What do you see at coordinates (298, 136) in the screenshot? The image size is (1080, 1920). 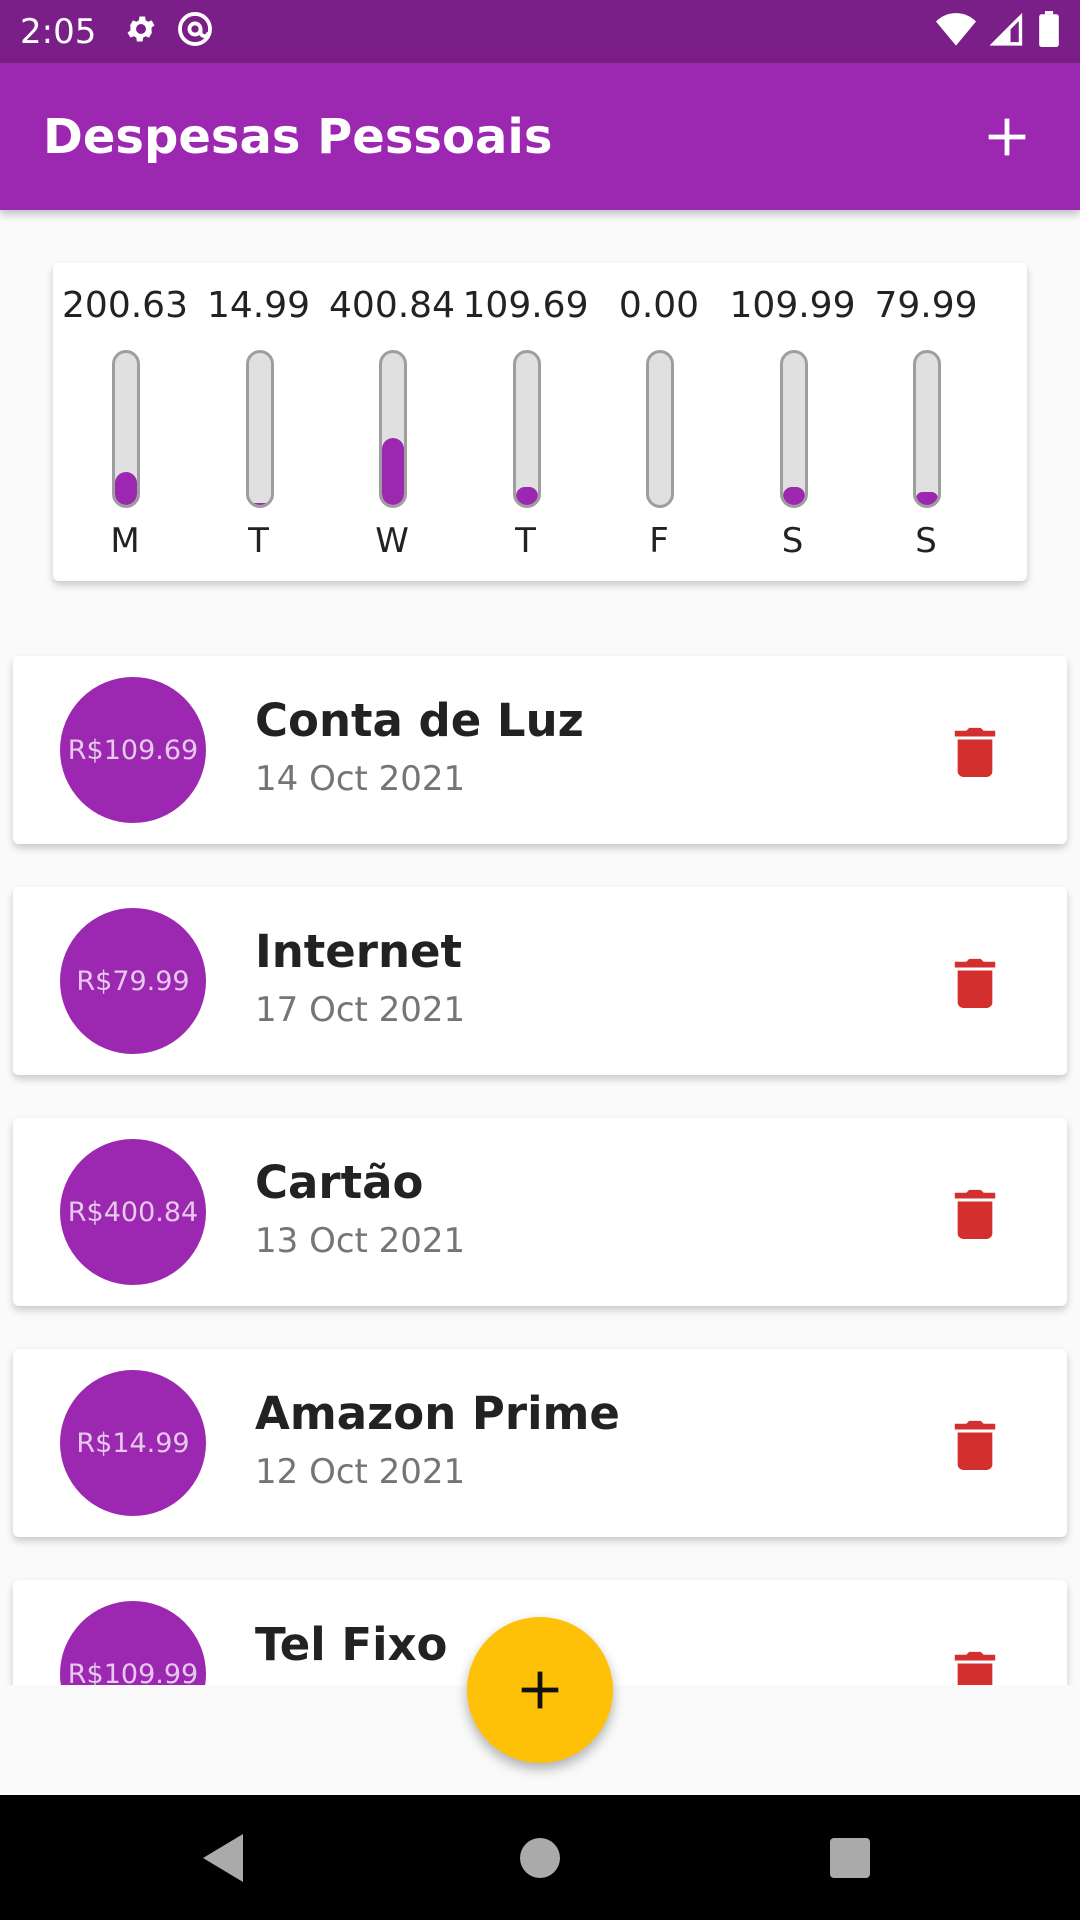 I see `page-title: Despesas Pessoais` at bounding box center [298, 136].